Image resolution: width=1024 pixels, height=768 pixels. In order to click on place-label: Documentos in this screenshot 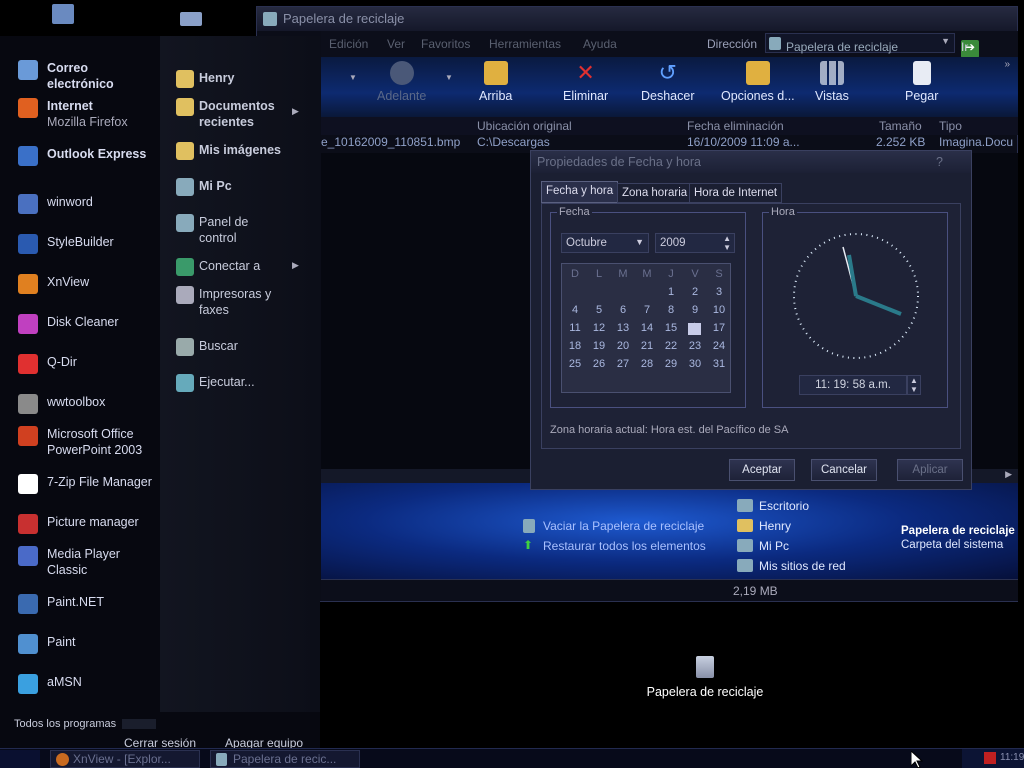, I will do `click(237, 106)`.